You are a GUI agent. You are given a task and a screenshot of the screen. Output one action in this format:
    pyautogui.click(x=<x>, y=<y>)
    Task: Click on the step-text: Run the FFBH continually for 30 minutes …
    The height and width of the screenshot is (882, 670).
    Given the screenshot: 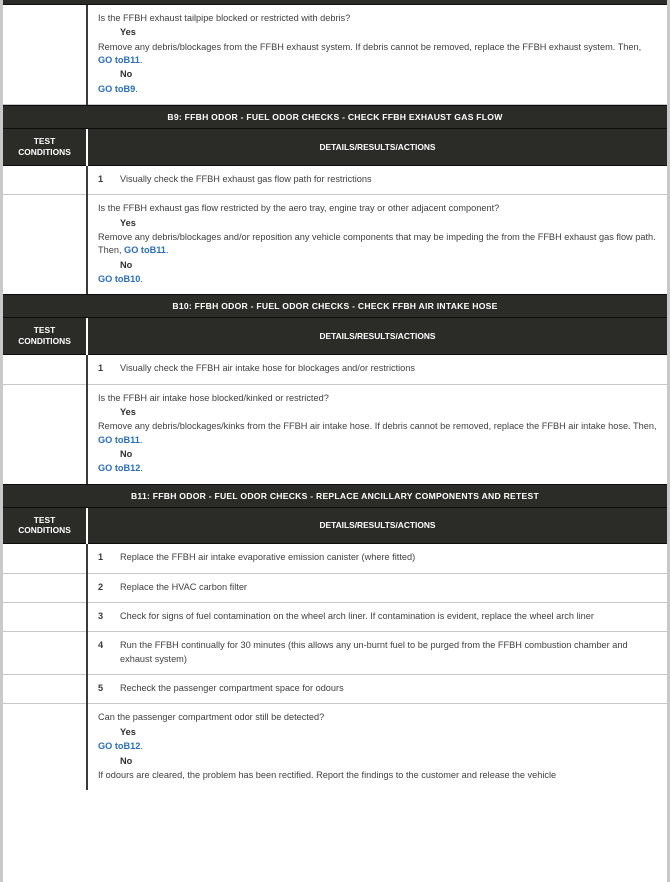 What is the action you would take?
    pyautogui.click(x=374, y=652)
    